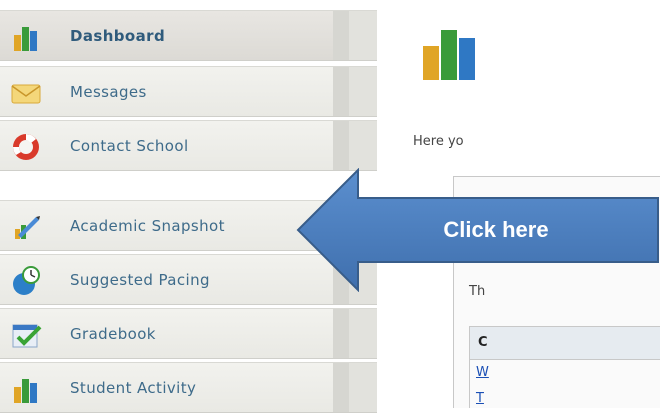 This screenshot has width=660, height=414. Describe the element at coordinates (129, 146) in the screenshot. I see `sidebar-item-label: Contact School` at that location.